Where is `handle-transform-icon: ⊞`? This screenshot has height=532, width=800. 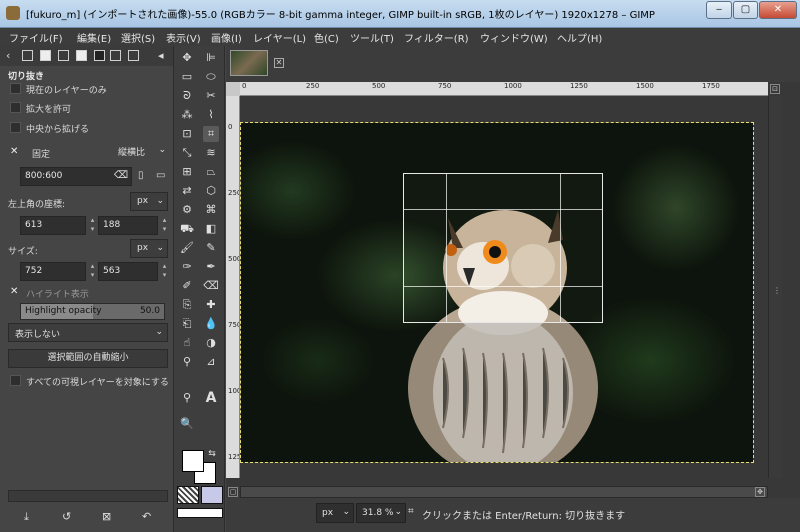
handle-transform-icon: ⊞ is located at coordinates (187, 172).